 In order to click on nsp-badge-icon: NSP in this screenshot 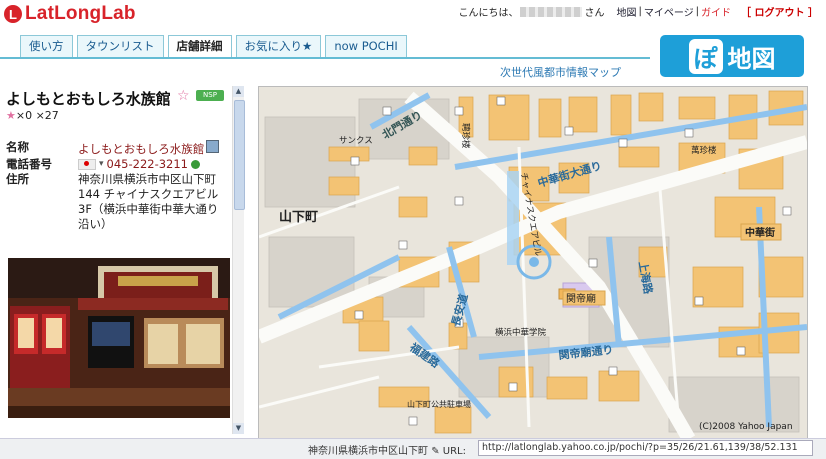, I will do `click(210, 95)`.